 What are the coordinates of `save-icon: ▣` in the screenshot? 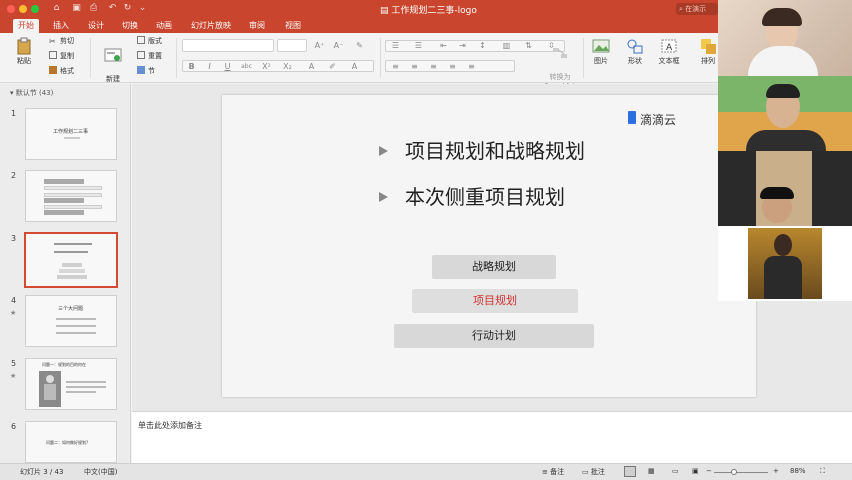 It's located at (76, 8).